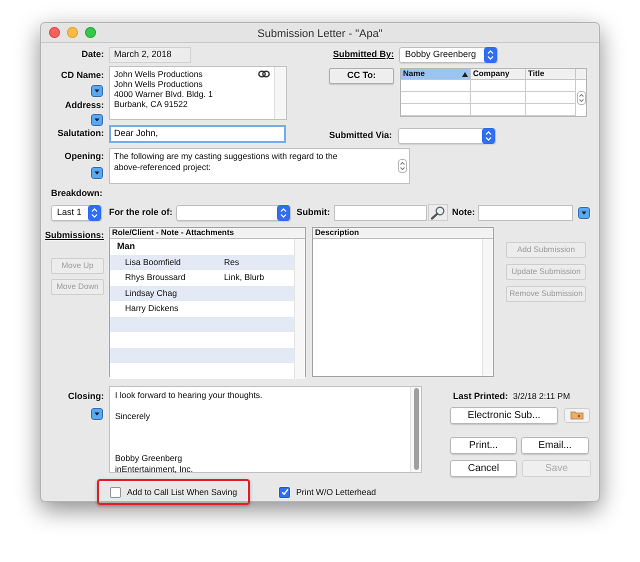  What do you see at coordinates (74, 235) in the screenshot?
I see `field-label: Submissions:` at bounding box center [74, 235].